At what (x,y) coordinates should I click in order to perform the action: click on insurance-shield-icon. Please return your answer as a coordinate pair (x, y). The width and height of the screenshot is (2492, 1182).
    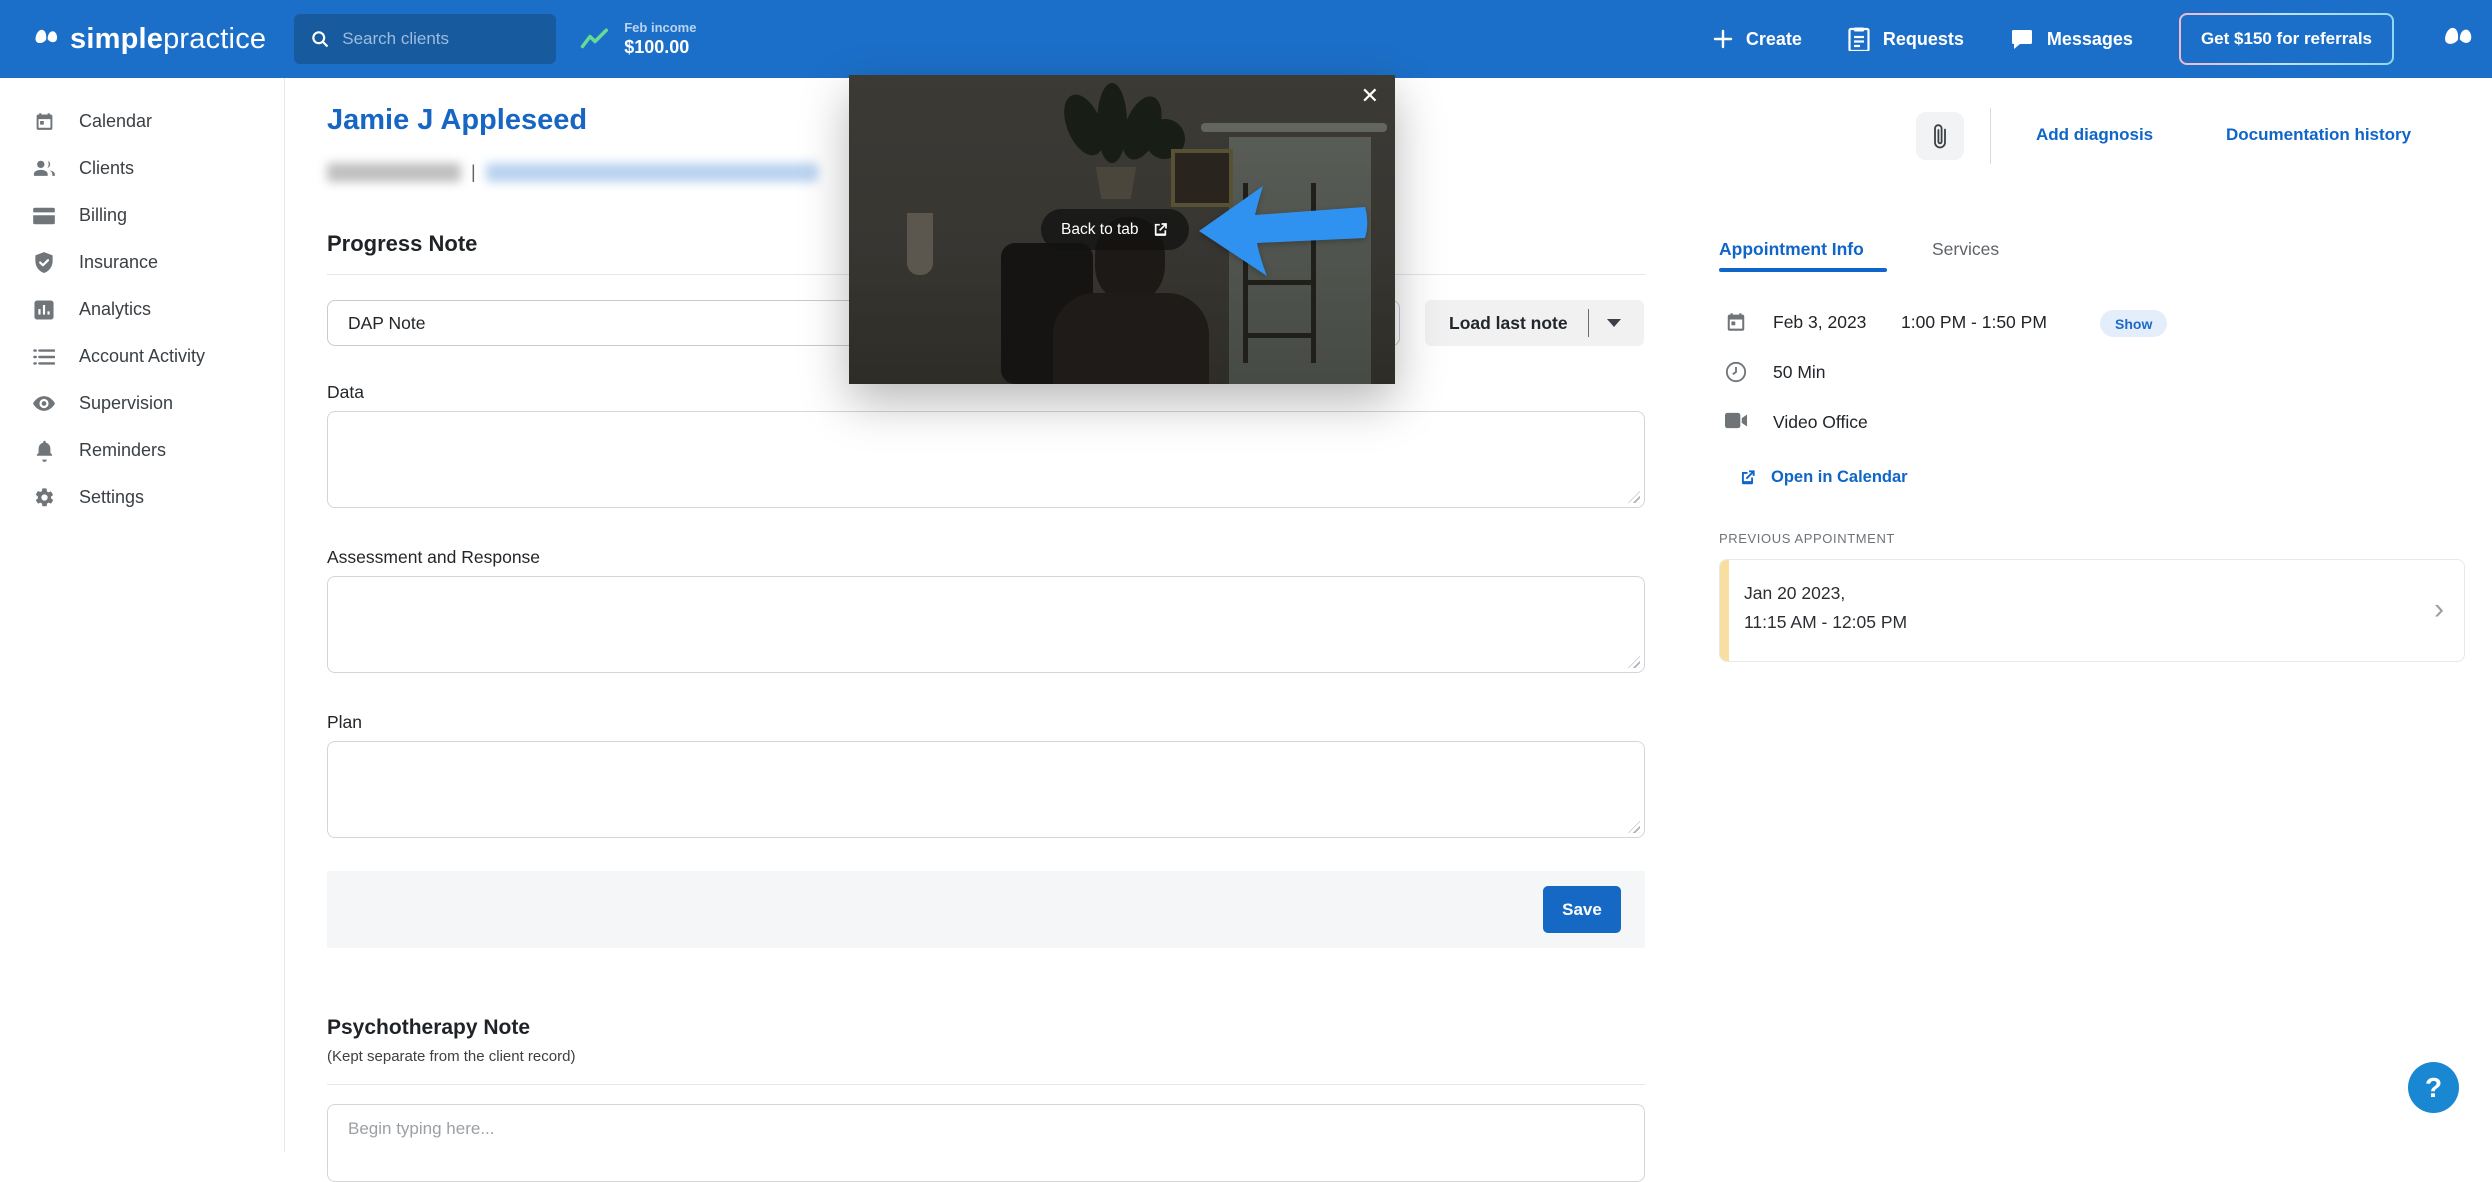
    Looking at the image, I should click on (44, 262).